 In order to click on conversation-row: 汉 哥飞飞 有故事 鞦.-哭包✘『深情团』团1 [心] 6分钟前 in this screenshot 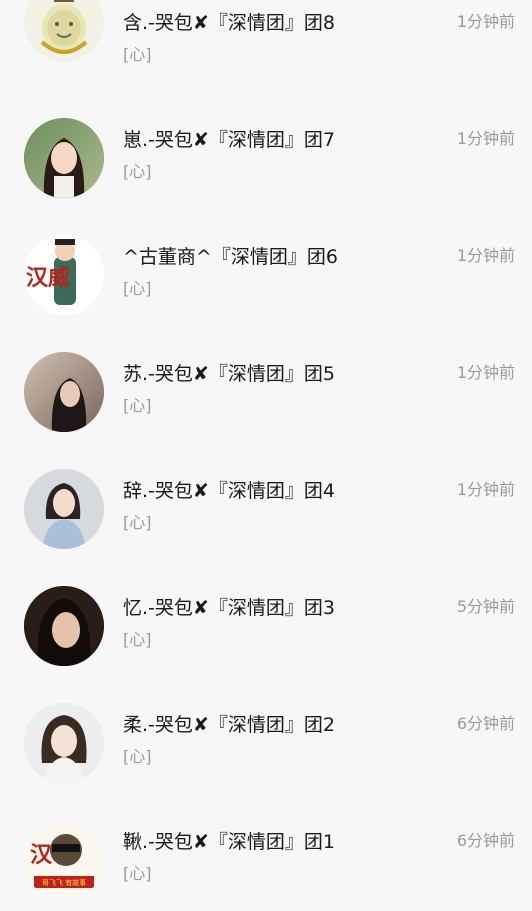, I will do `click(266, 865)`.